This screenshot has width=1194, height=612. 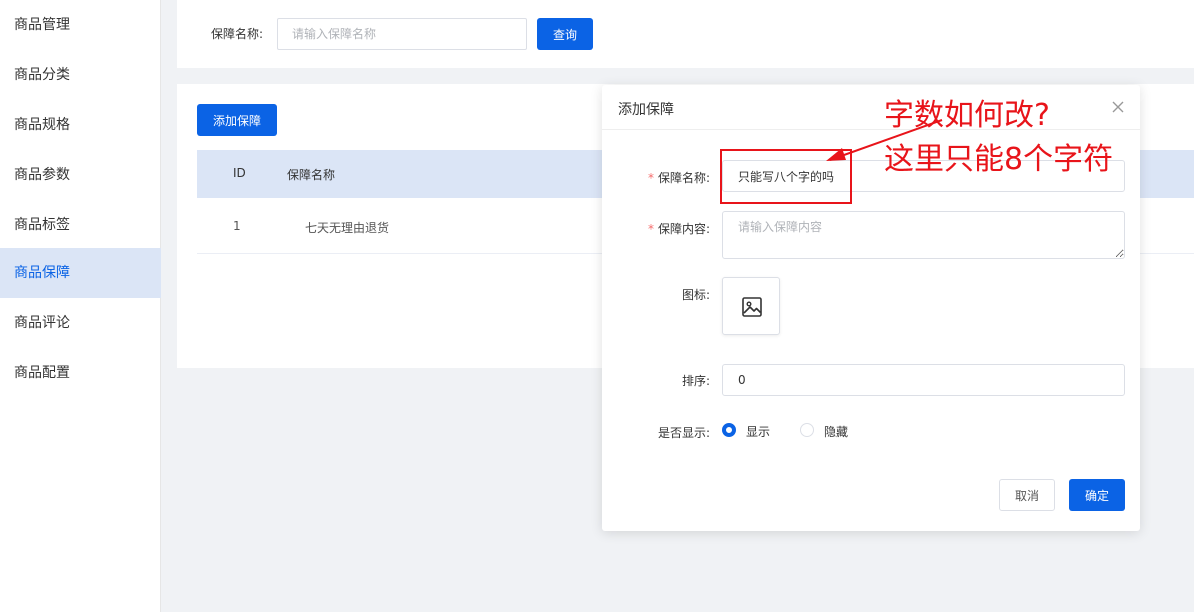 I want to click on guarantee-content-label-text: 保障内容:, so click(x=683, y=229).